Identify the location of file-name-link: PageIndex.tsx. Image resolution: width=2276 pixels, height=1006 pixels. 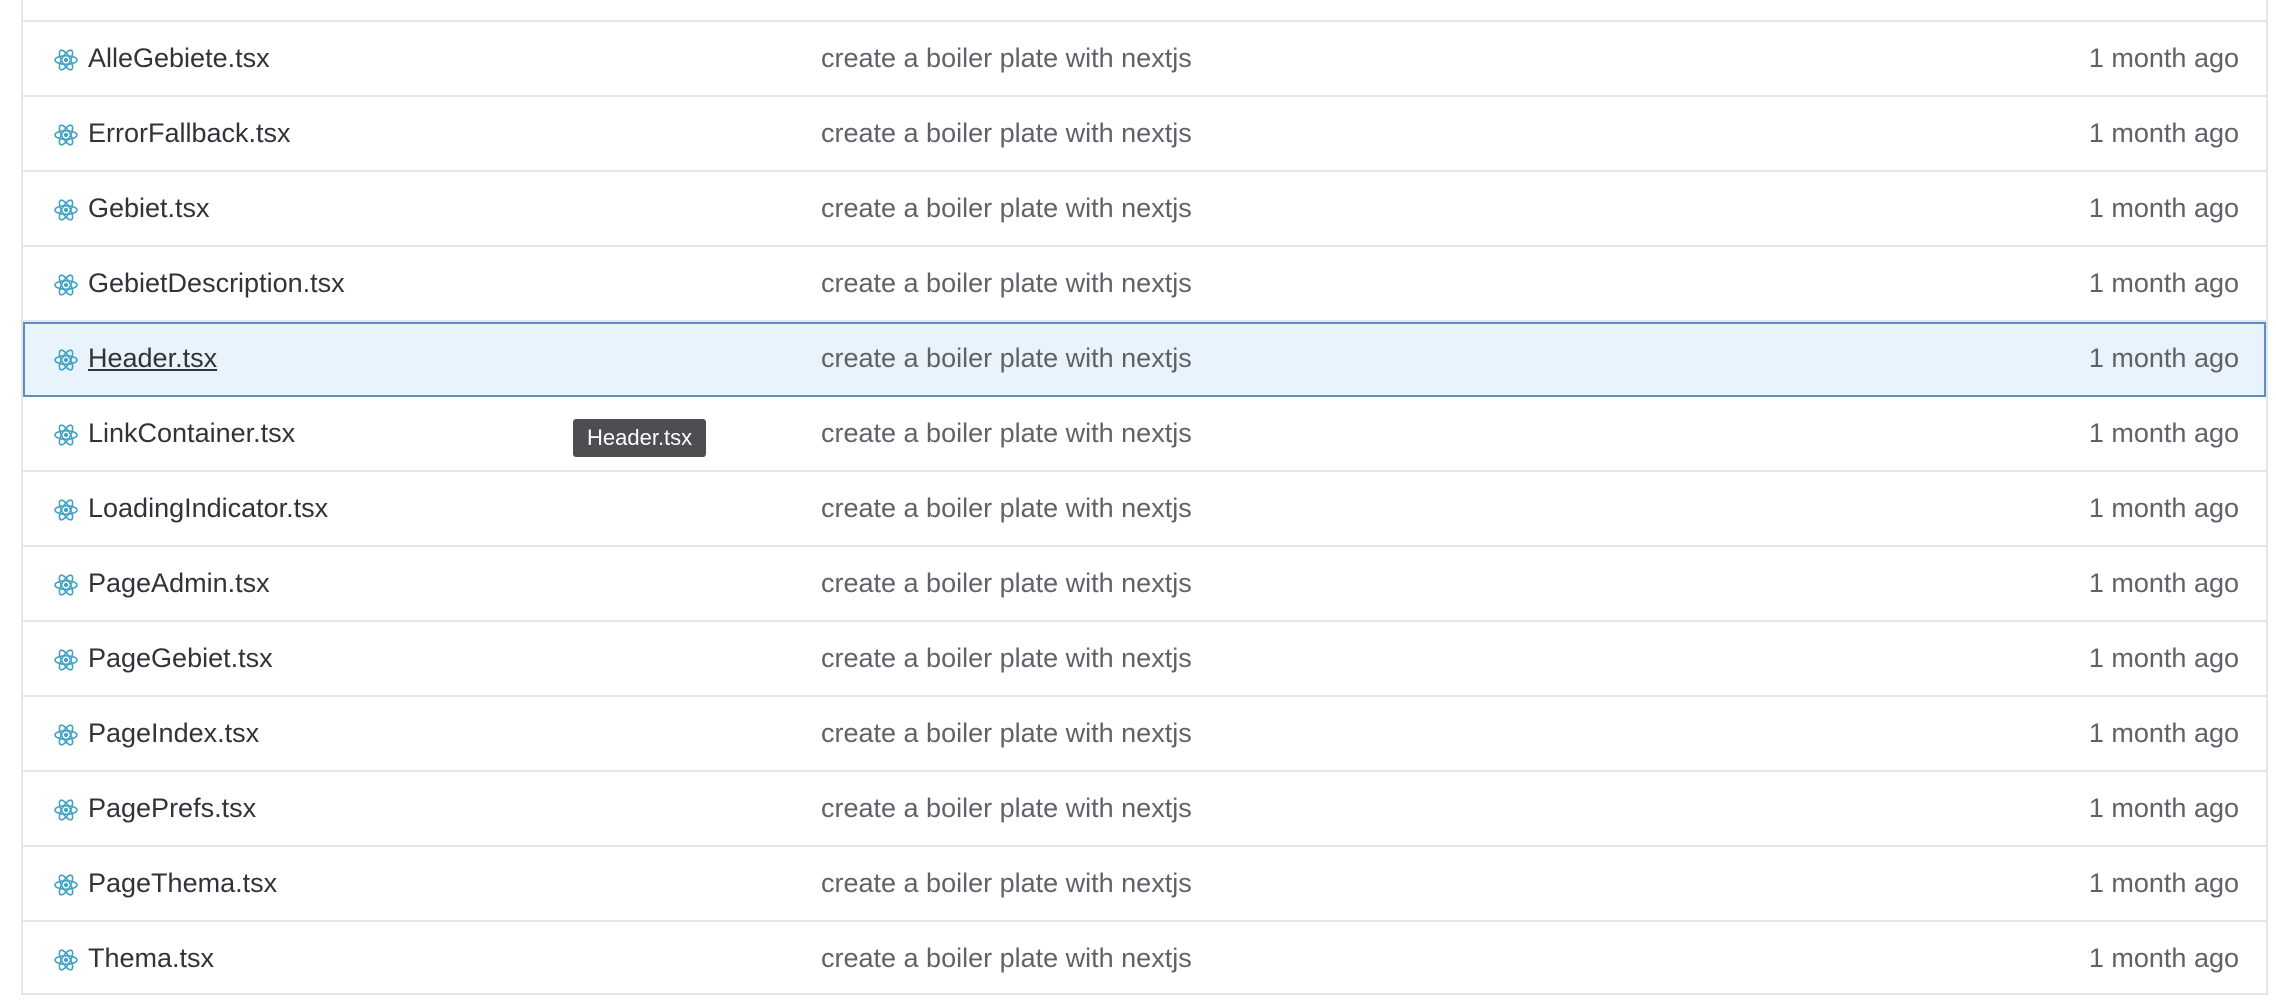
(173, 733).